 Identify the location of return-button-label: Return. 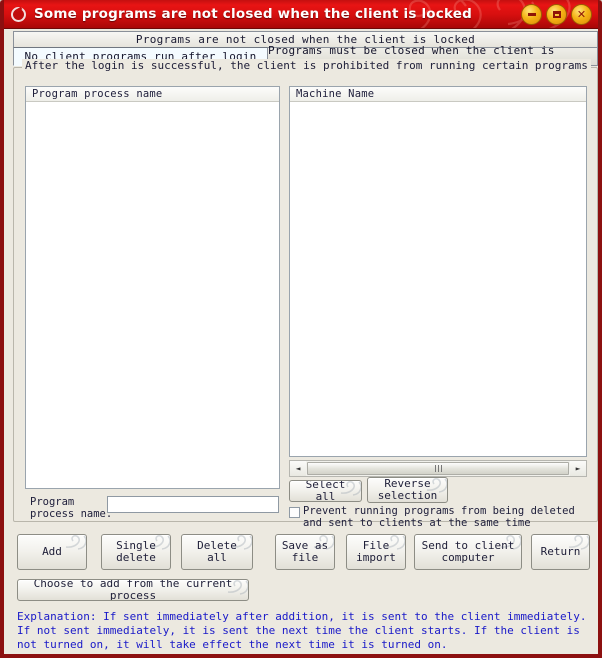
(560, 551).